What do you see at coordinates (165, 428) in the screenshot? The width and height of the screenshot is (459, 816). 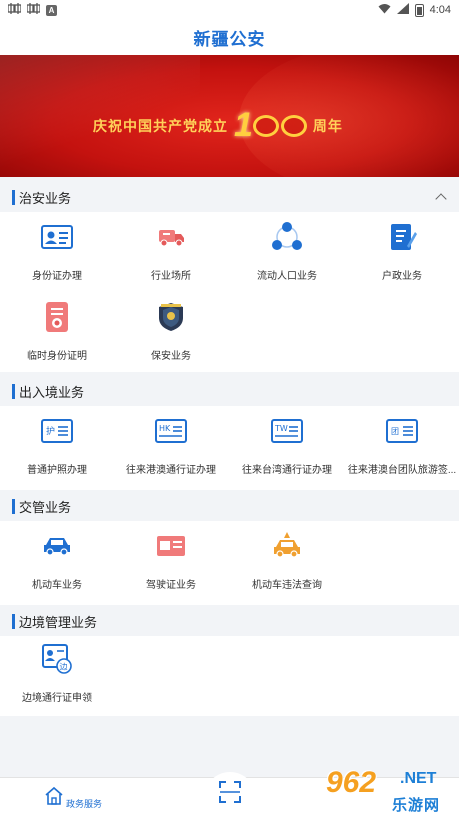 I see `svg-text: HK` at bounding box center [165, 428].